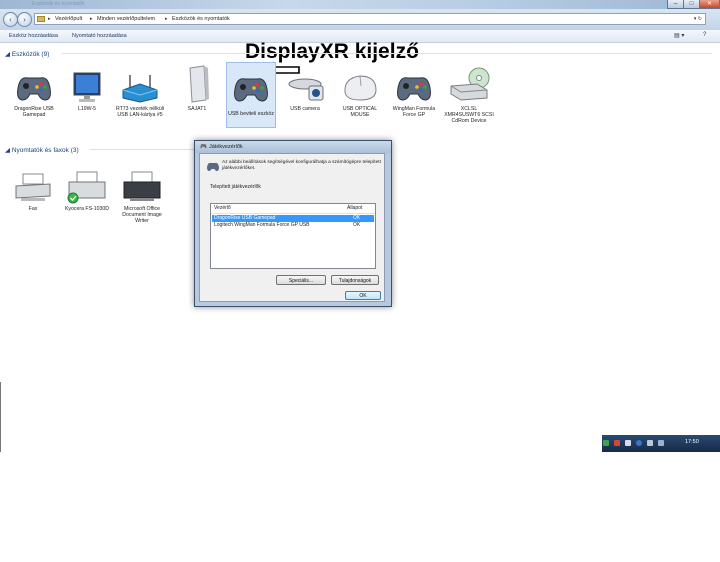 Image resolution: width=720 pixels, height=562 pixels. I want to click on device-usb-camera: USB camera, so click(305, 91).